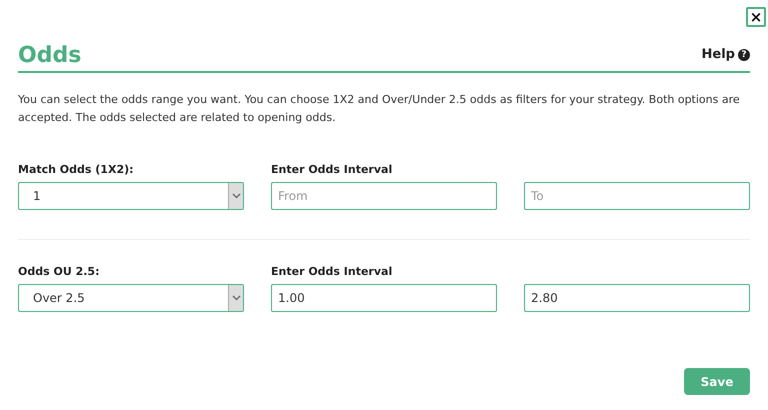 This screenshot has width=768, height=410. I want to click on dialog-title: Odds, so click(50, 55).